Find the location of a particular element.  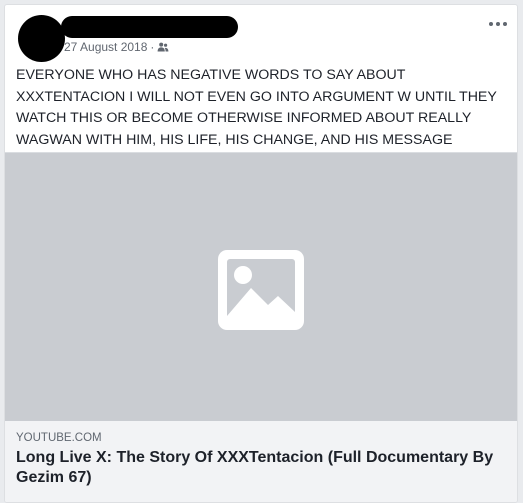

post-date: 27 August 2018 is located at coordinates (105, 47).